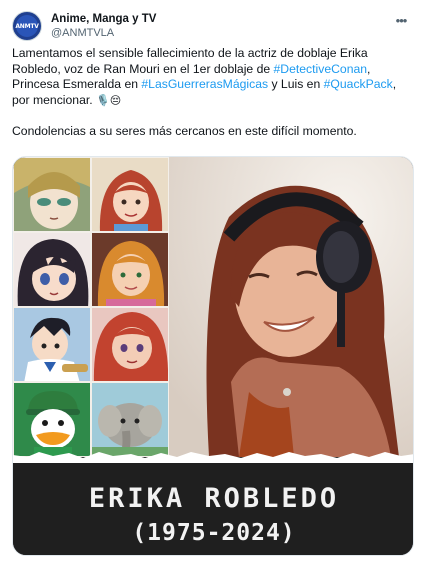 The width and height of the screenshot is (424, 565). I want to click on avatar: ANMTV, so click(27, 26).